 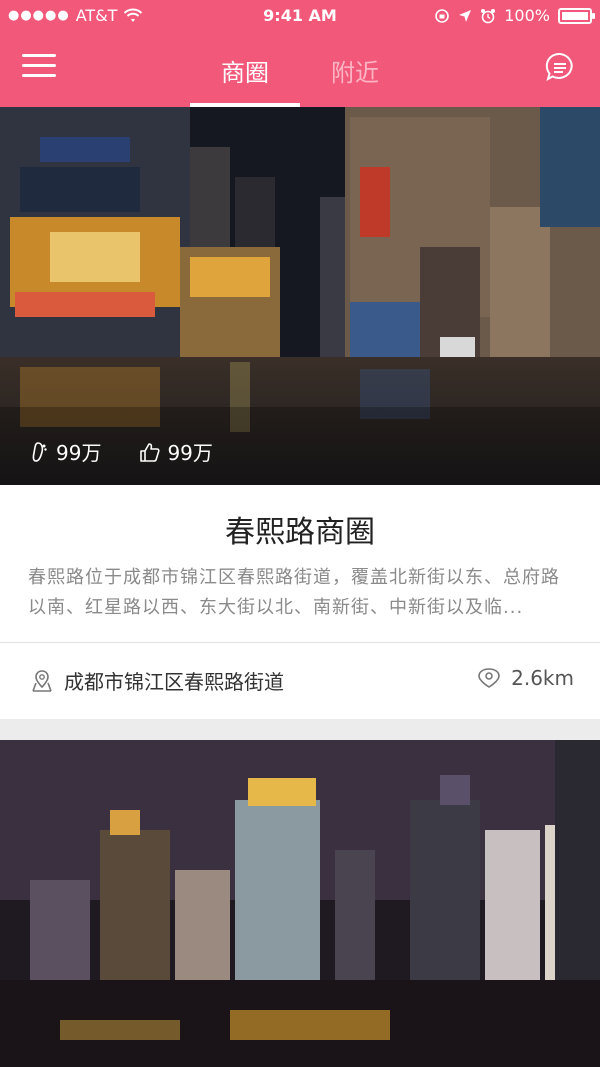 I want to click on address-row: 成都市锦江区春熙路街道 2.6km, so click(x=300, y=681).